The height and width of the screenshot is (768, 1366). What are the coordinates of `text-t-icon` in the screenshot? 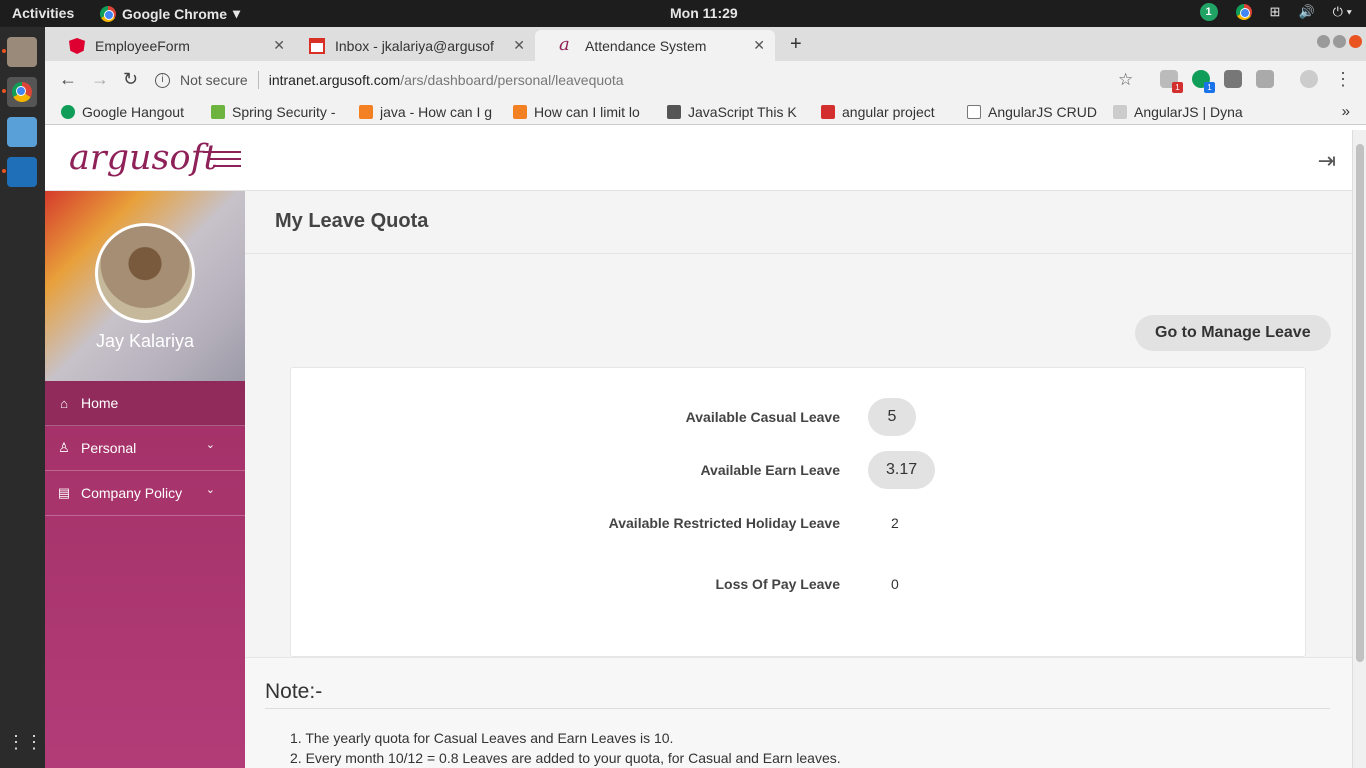 It's located at (674, 111).